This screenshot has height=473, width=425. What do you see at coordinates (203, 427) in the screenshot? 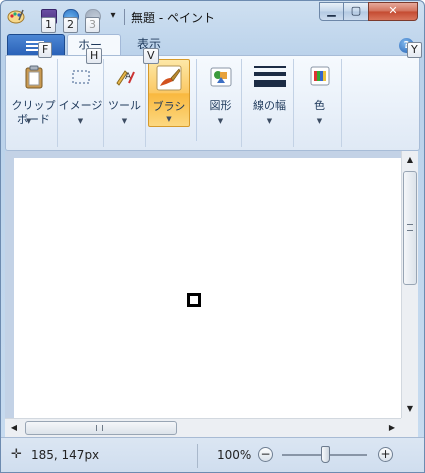
I see `horizontal-scrollbar: ◀ ▶` at bounding box center [203, 427].